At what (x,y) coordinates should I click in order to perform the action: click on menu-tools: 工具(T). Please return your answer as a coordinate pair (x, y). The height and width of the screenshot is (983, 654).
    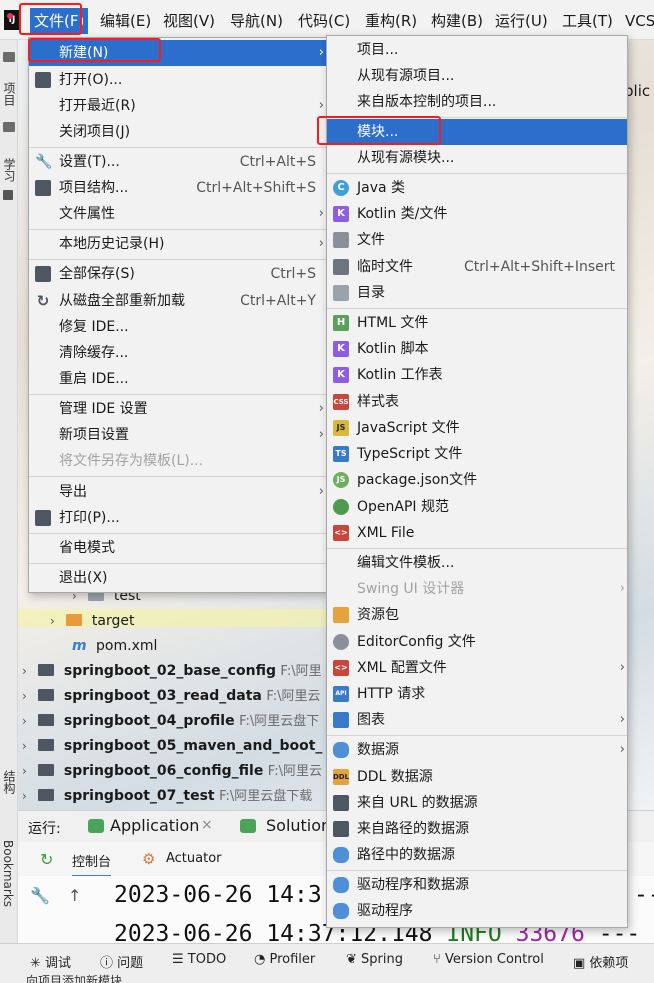
    Looking at the image, I should click on (587, 21).